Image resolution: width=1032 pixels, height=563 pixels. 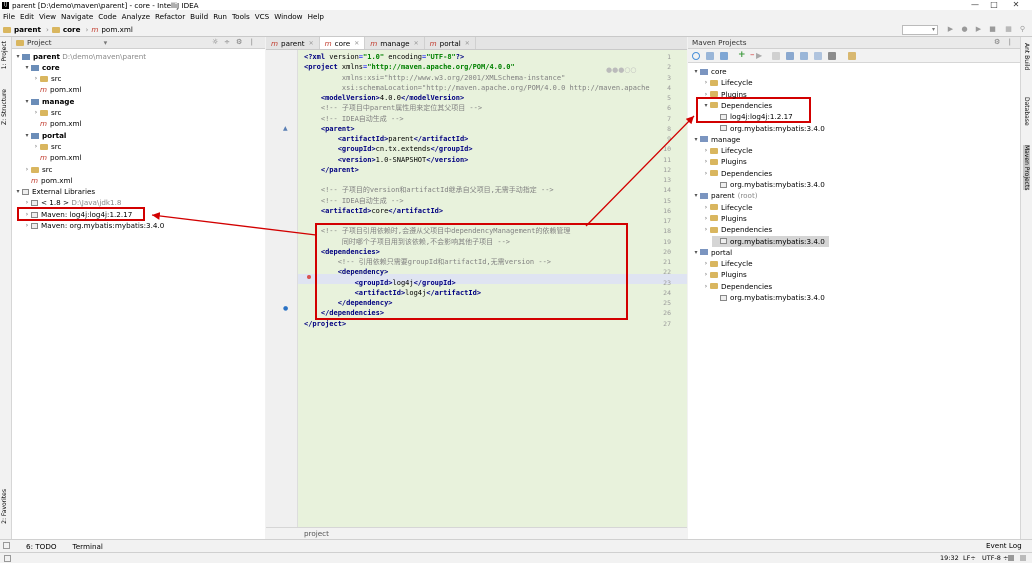 I want to click on status-icon, so click(x=7, y=558).